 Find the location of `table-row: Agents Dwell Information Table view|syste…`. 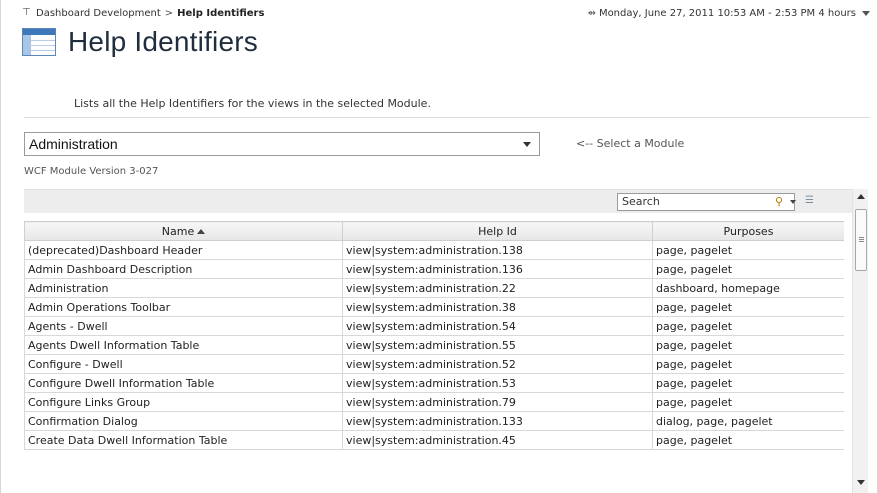

table-row: Agents Dwell Information Table view|syste… is located at coordinates (434, 345).